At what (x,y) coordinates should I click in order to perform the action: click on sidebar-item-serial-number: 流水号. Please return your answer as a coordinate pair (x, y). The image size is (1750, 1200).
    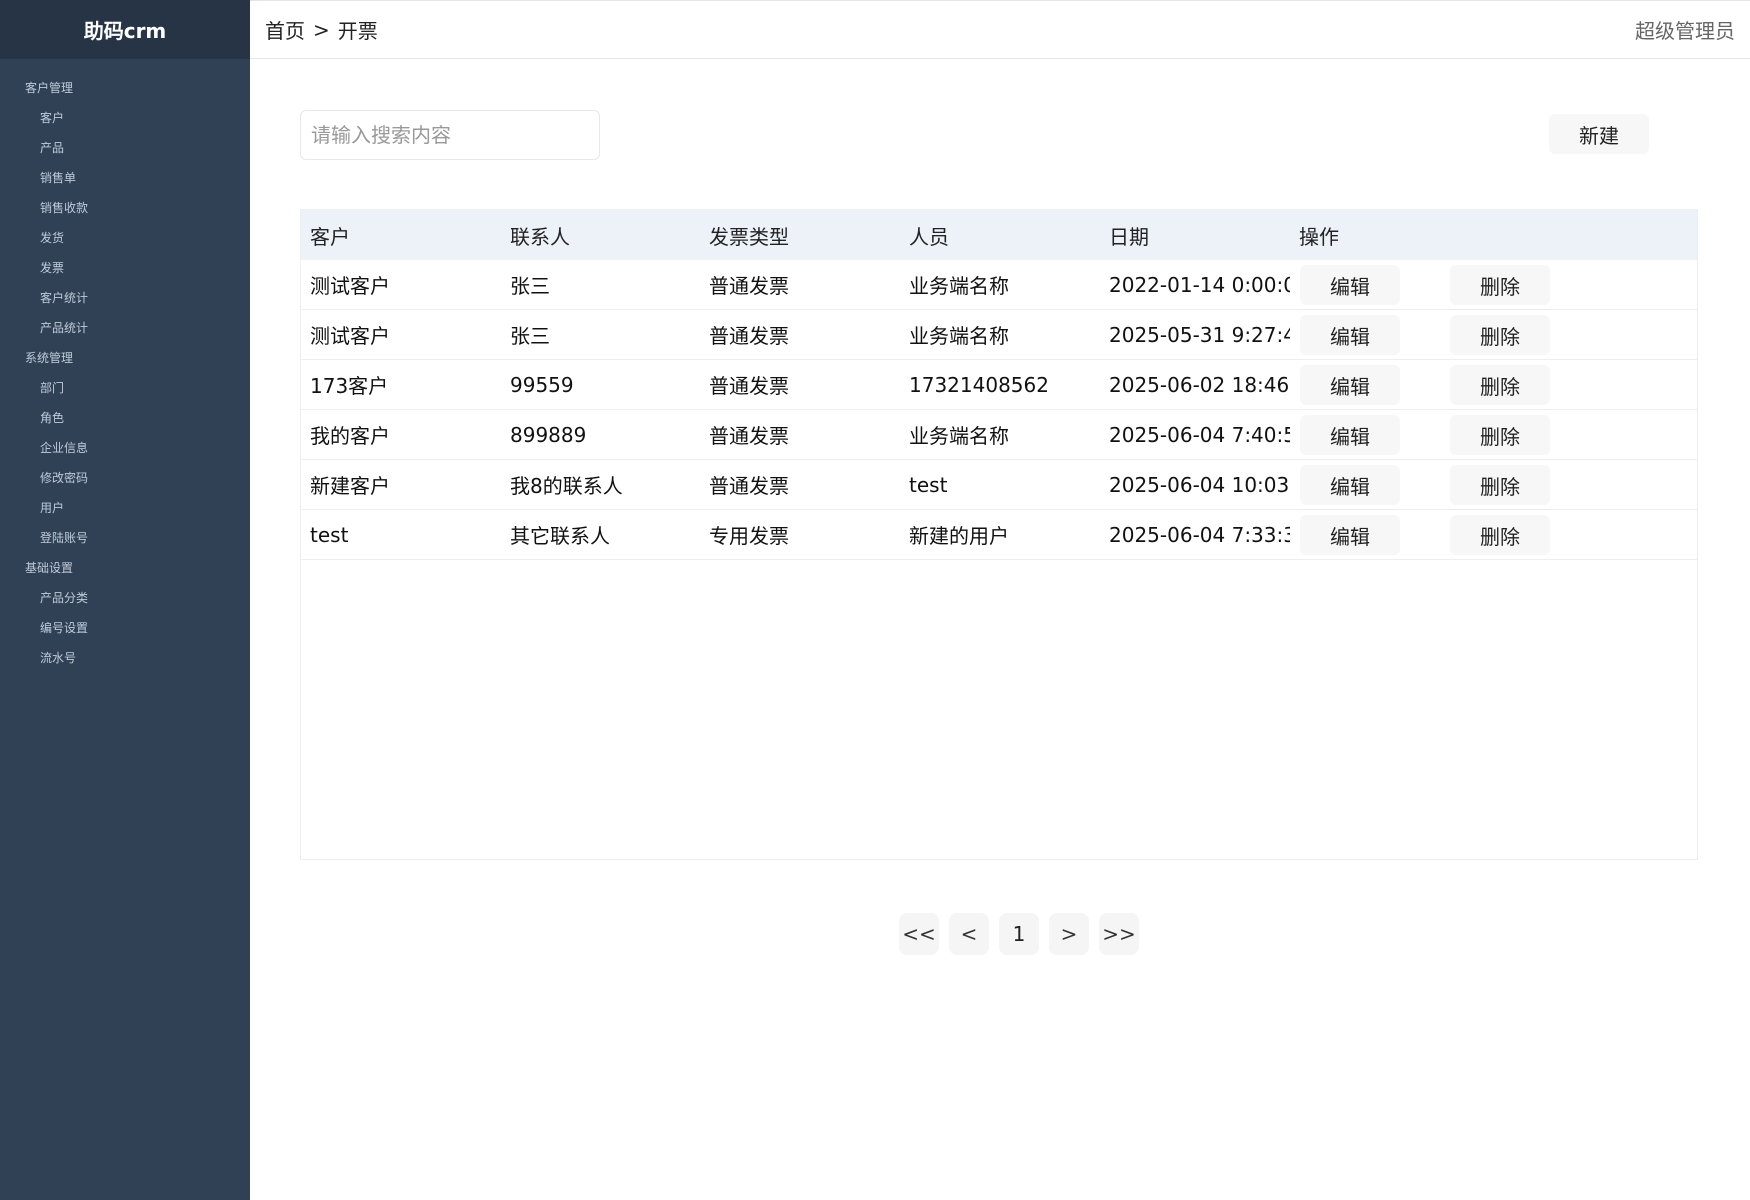
    Looking at the image, I should click on (125, 658).